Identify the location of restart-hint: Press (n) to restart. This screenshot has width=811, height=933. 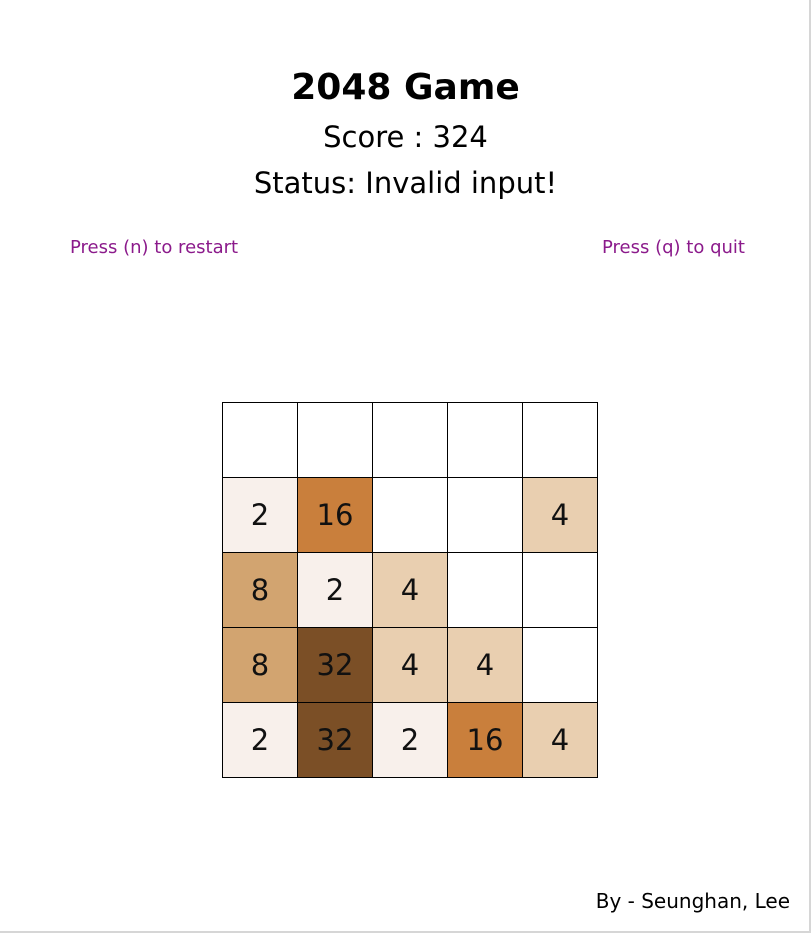
(154, 248).